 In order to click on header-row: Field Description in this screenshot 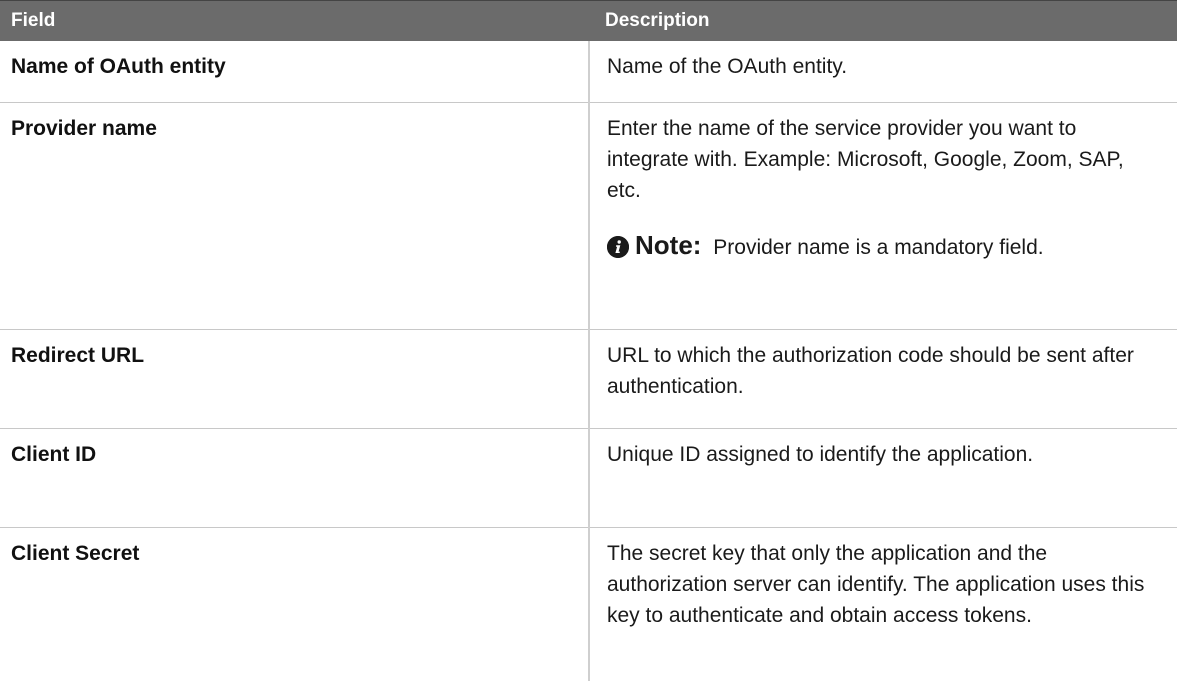, I will do `click(588, 21)`.